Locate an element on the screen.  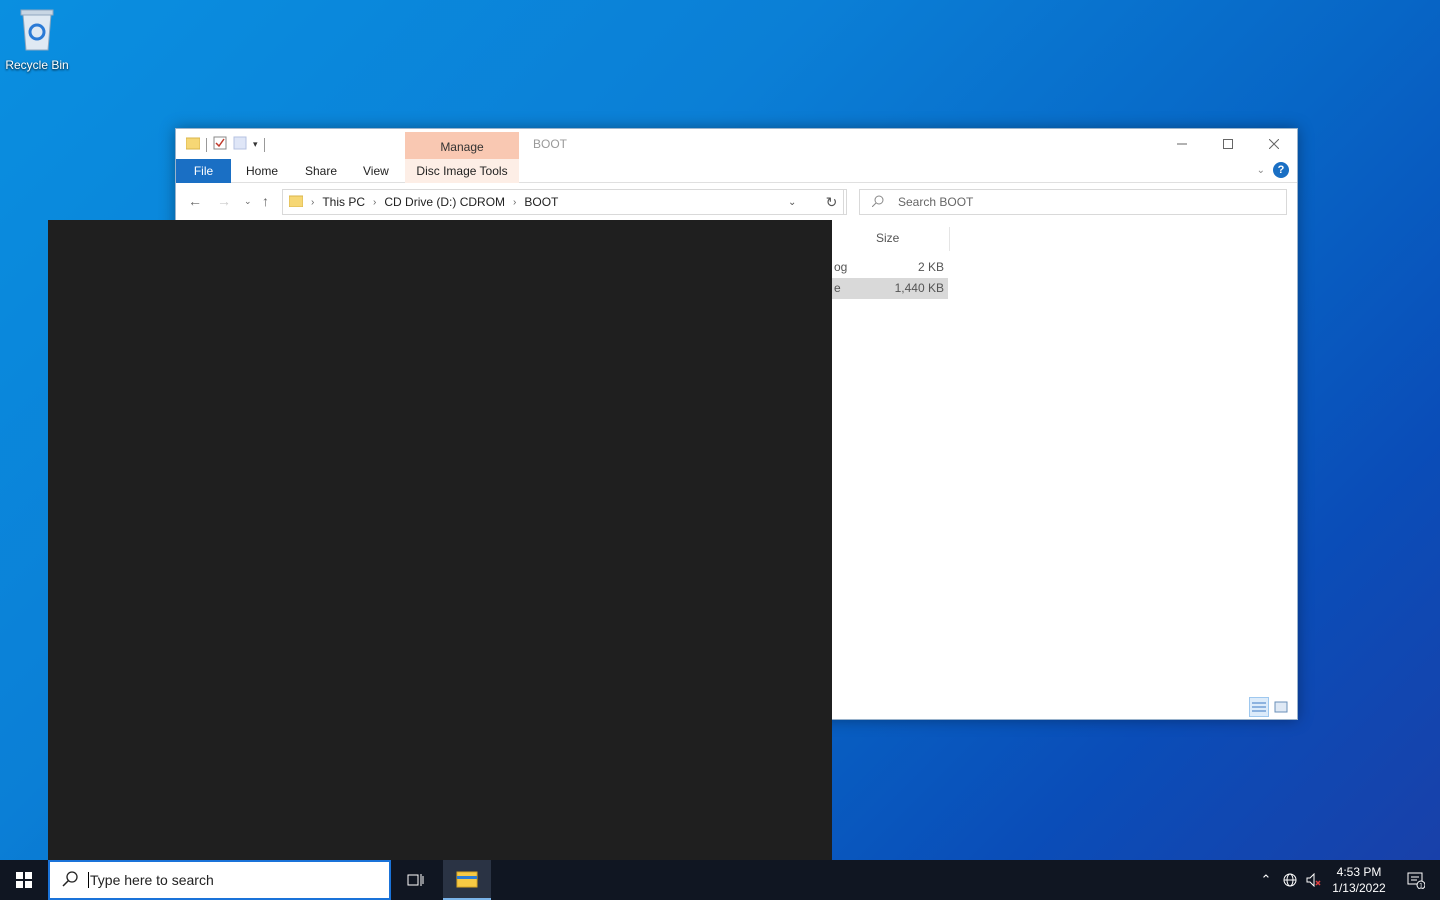
file-explorer-icon is located at coordinates (467, 879).